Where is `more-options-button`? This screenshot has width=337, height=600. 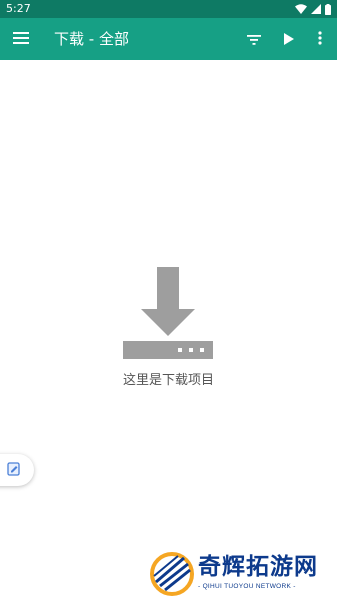 more-options-button is located at coordinates (320, 39).